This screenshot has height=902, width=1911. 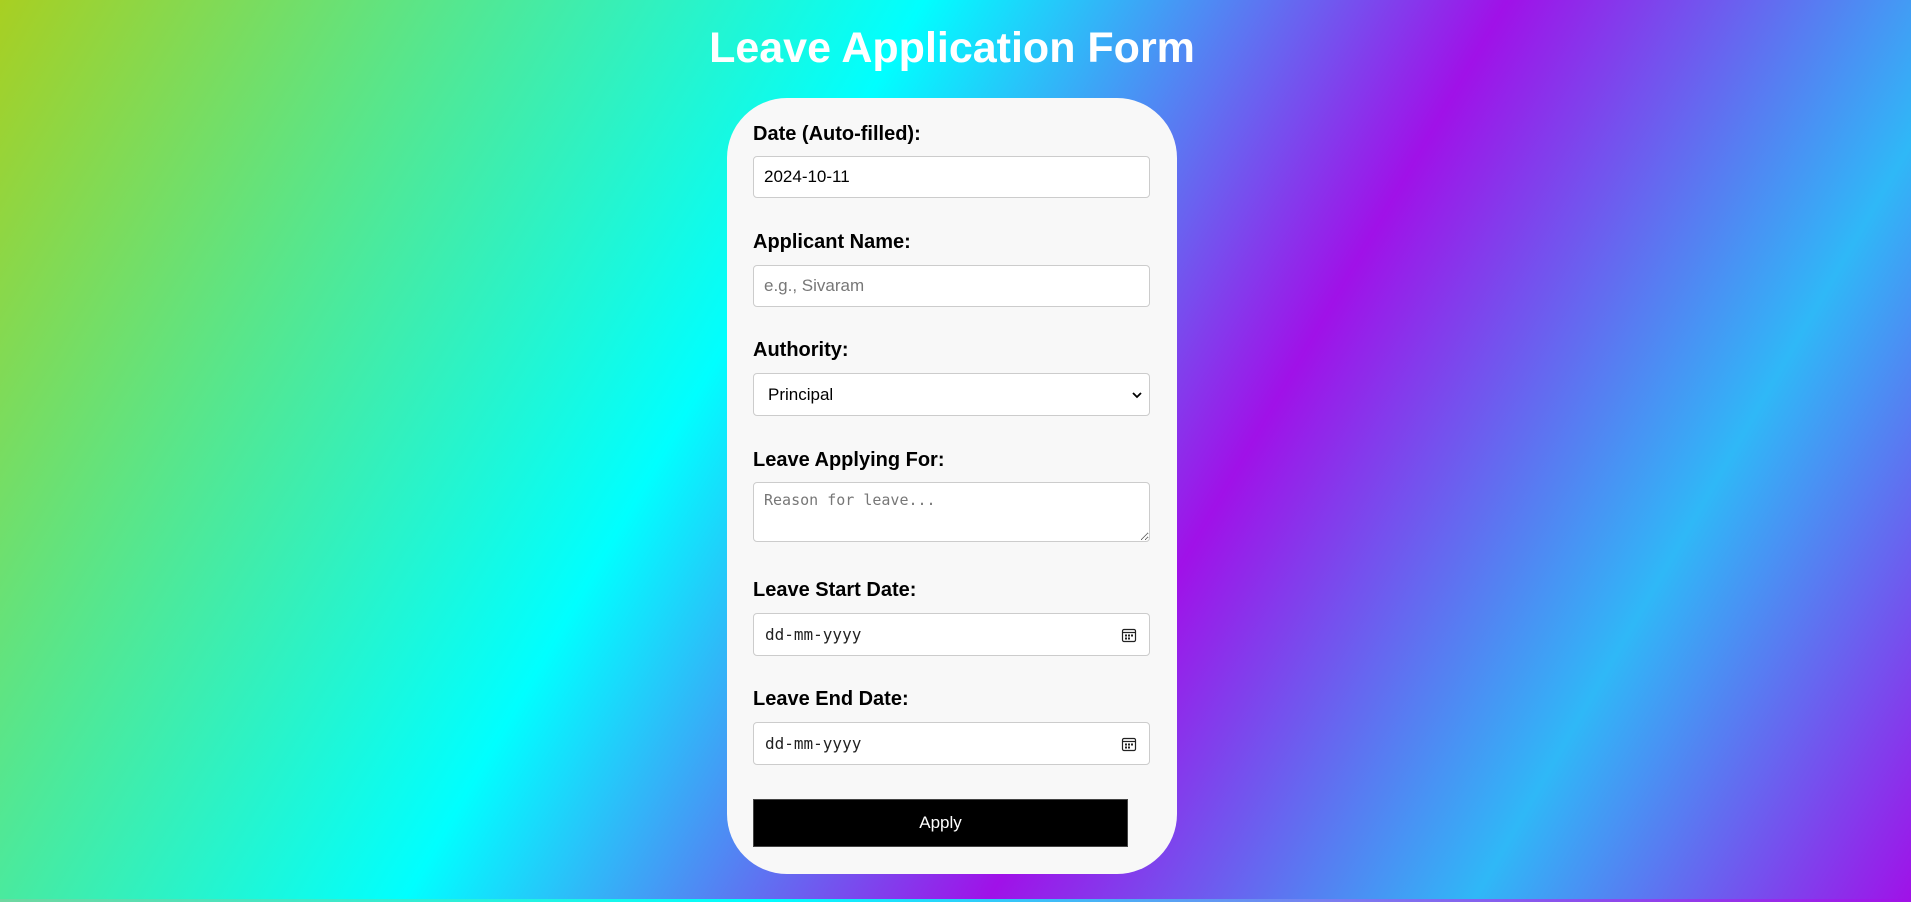 What do you see at coordinates (951, 286) in the screenshot?
I see `applicant-name-input` at bounding box center [951, 286].